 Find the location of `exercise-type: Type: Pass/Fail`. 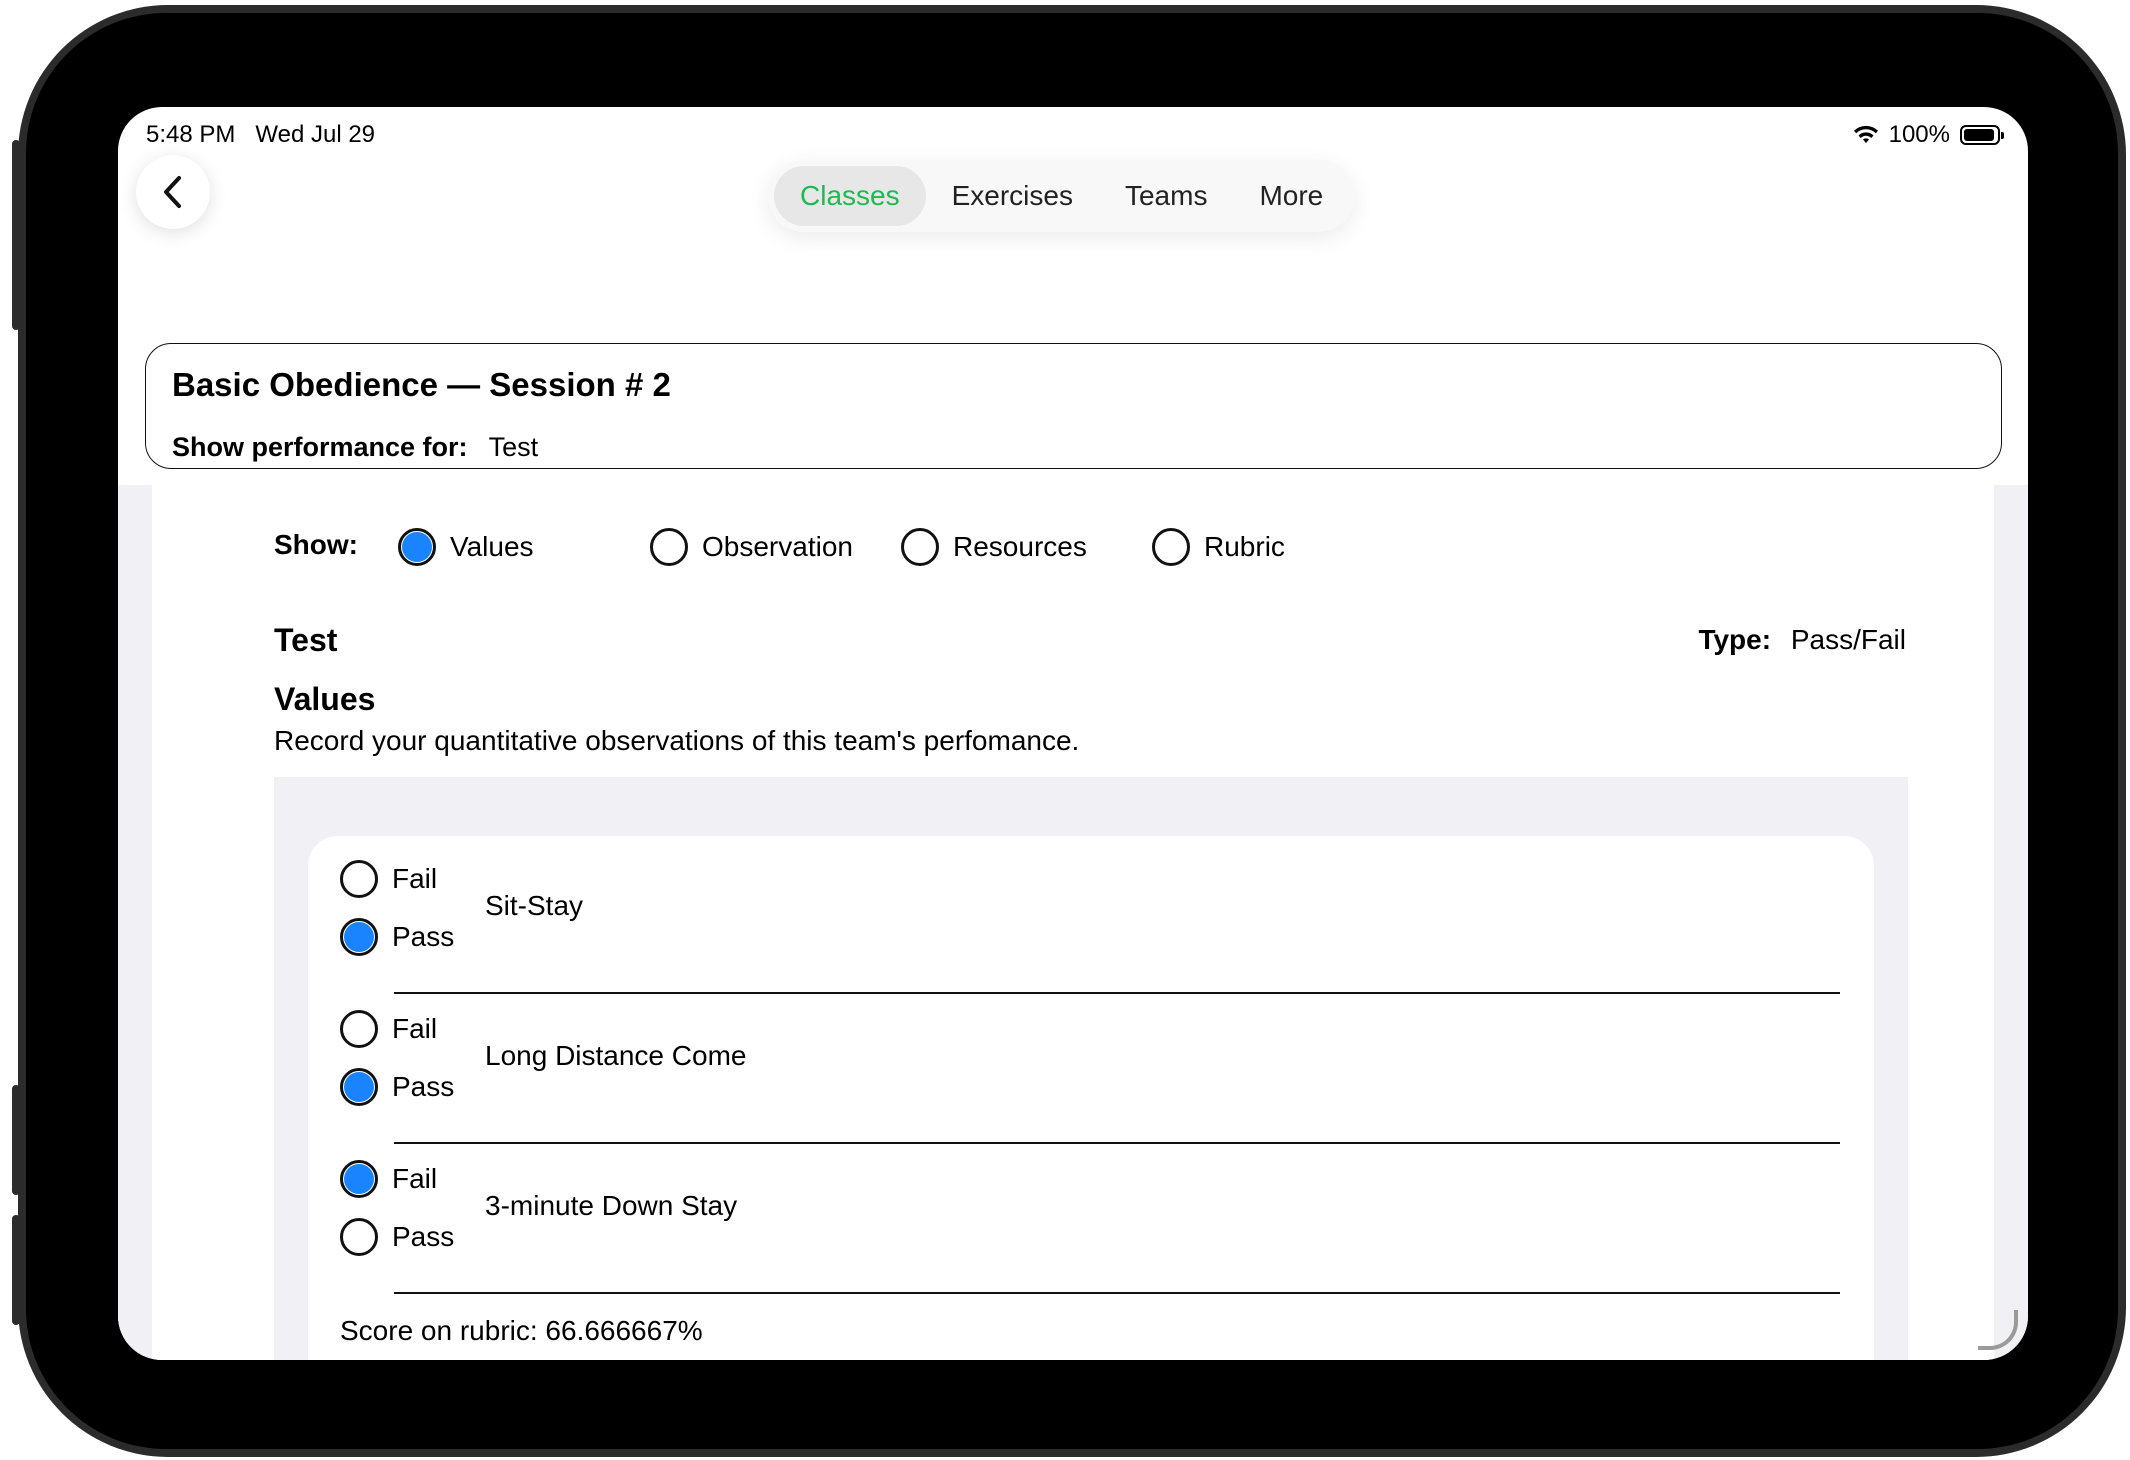

exercise-type: Type: Pass/Fail is located at coordinates (1802, 640).